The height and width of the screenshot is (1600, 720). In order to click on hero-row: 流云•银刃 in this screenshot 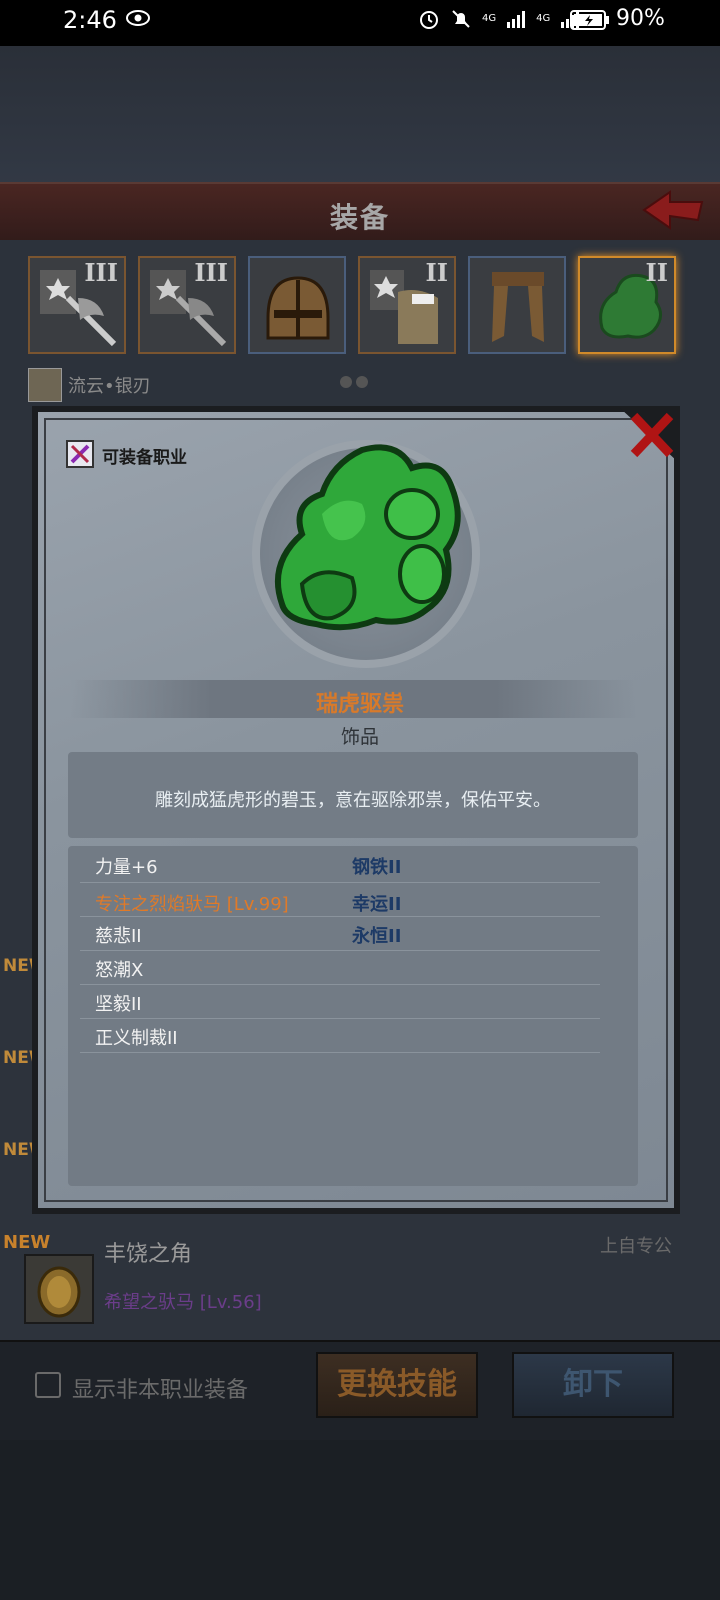, I will do `click(89, 385)`.